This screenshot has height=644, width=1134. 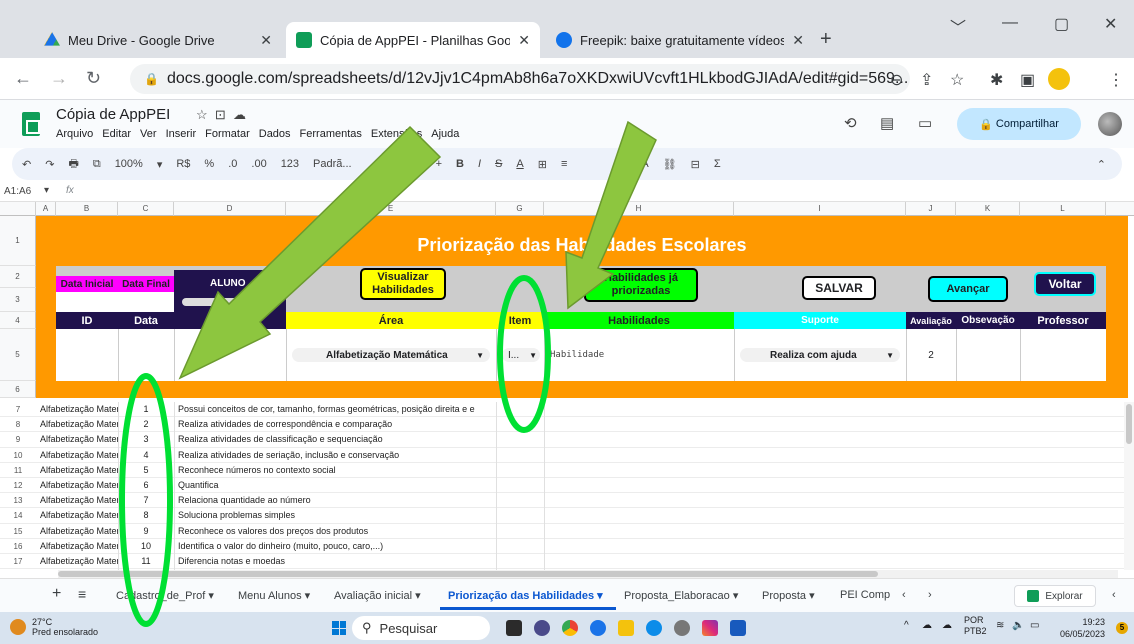 What do you see at coordinates (18, 300) in the screenshot?
I see `row-header: 3` at bounding box center [18, 300].